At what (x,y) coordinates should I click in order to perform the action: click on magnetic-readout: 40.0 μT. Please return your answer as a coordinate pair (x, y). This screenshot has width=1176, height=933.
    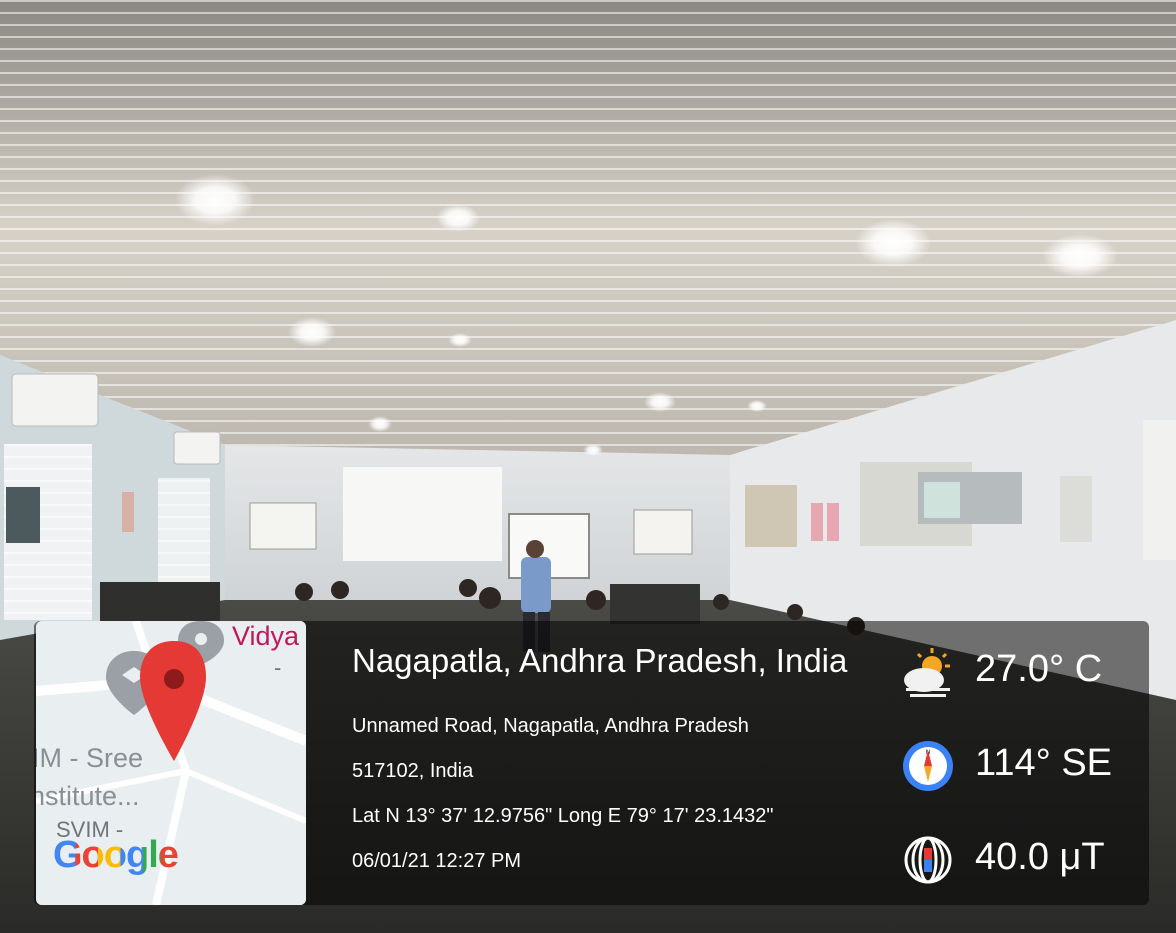
    Looking at the image, I should click on (1020, 856).